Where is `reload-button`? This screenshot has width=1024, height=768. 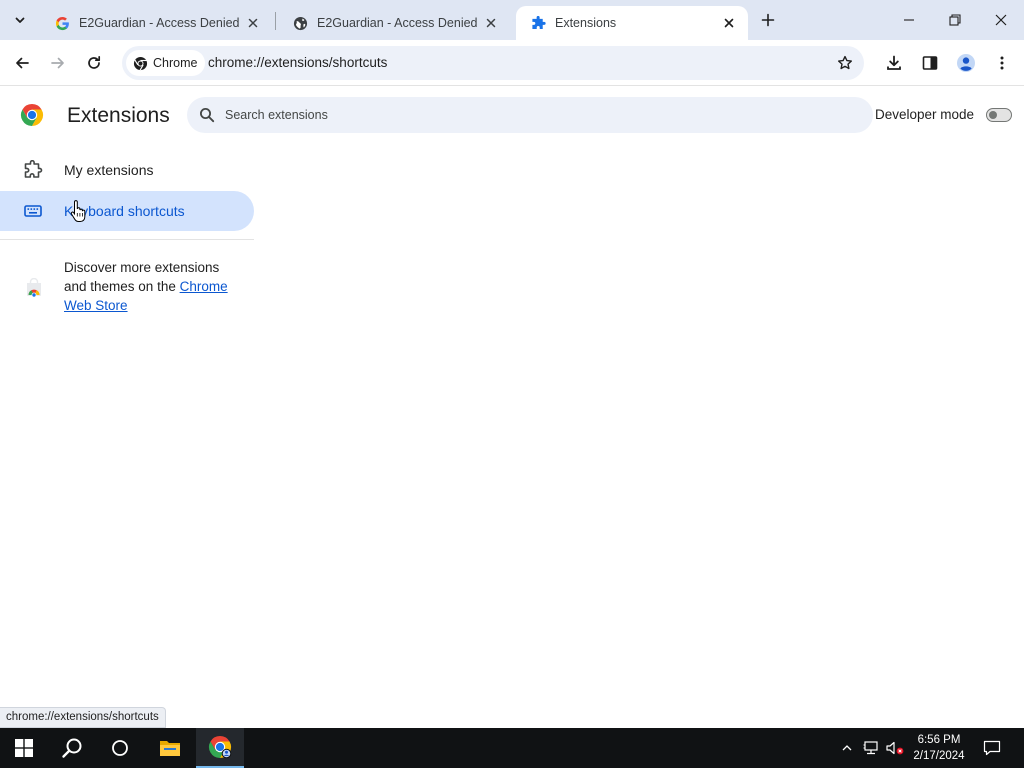 reload-button is located at coordinates (94, 63).